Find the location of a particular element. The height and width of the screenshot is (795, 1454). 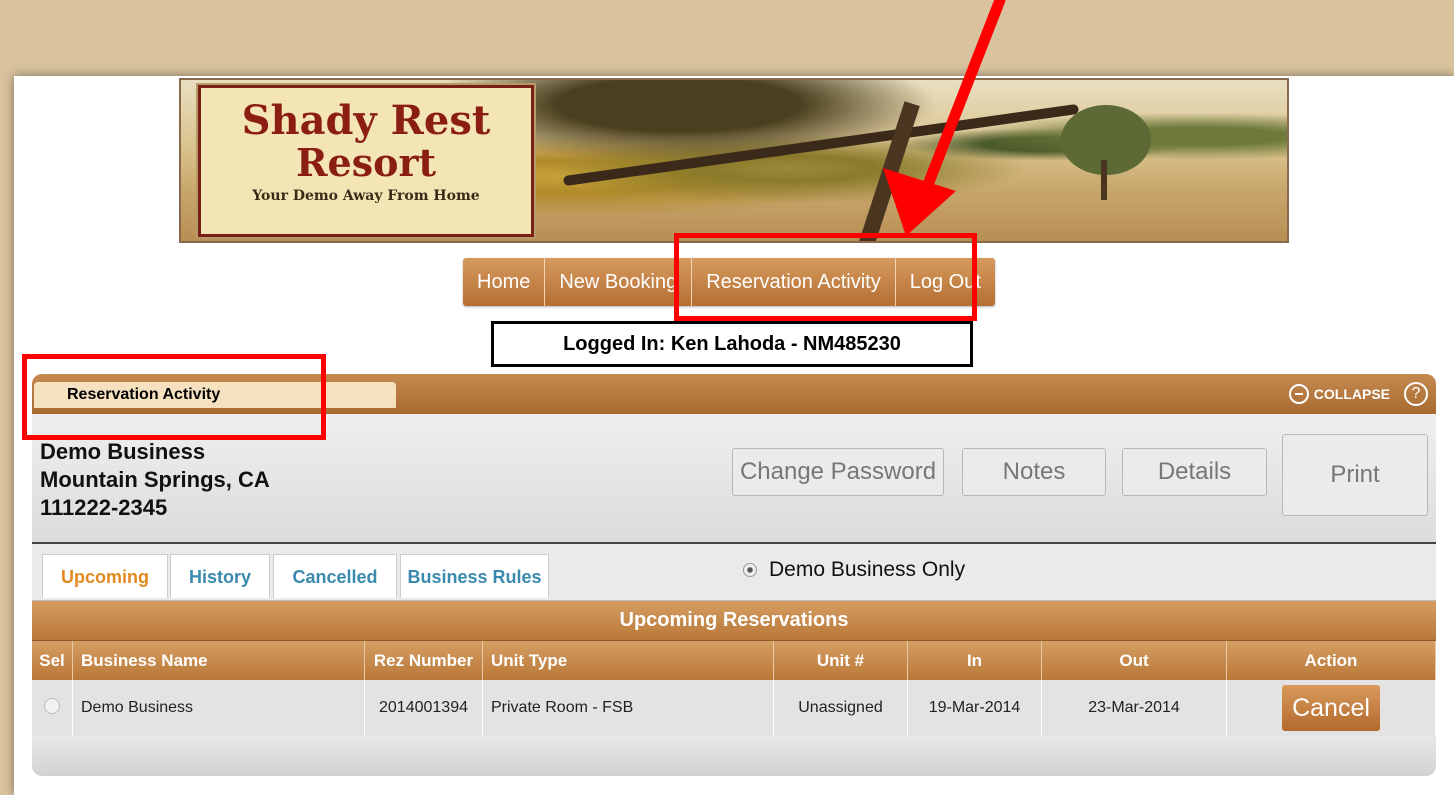

cell-unit-type: Private Room - FSB is located at coordinates (628, 708).